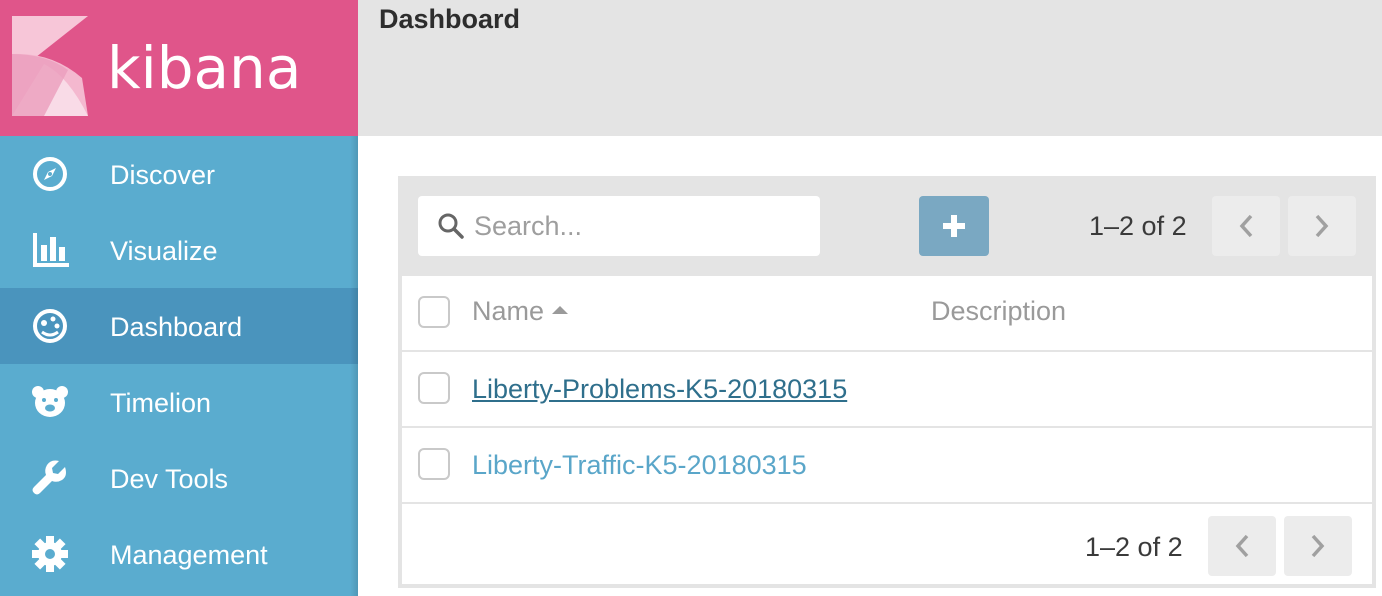 The height and width of the screenshot is (596, 1382). I want to click on bar-chart-icon, so click(50, 250).